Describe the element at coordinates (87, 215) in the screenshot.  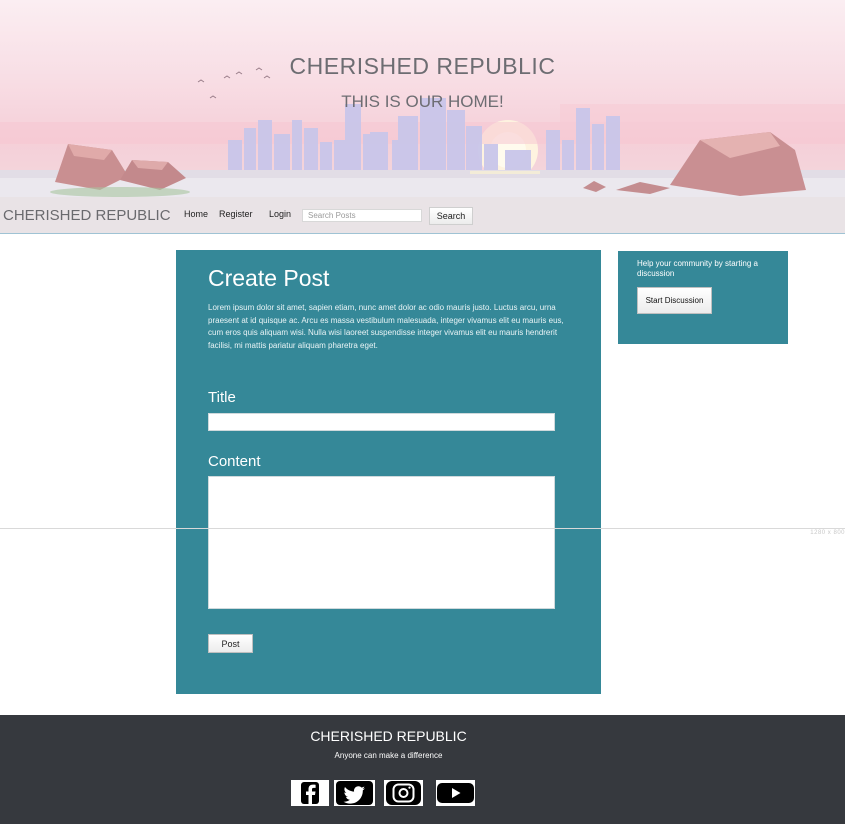
I see `nav-brand: CHERISHED REPUBLIC` at that location.